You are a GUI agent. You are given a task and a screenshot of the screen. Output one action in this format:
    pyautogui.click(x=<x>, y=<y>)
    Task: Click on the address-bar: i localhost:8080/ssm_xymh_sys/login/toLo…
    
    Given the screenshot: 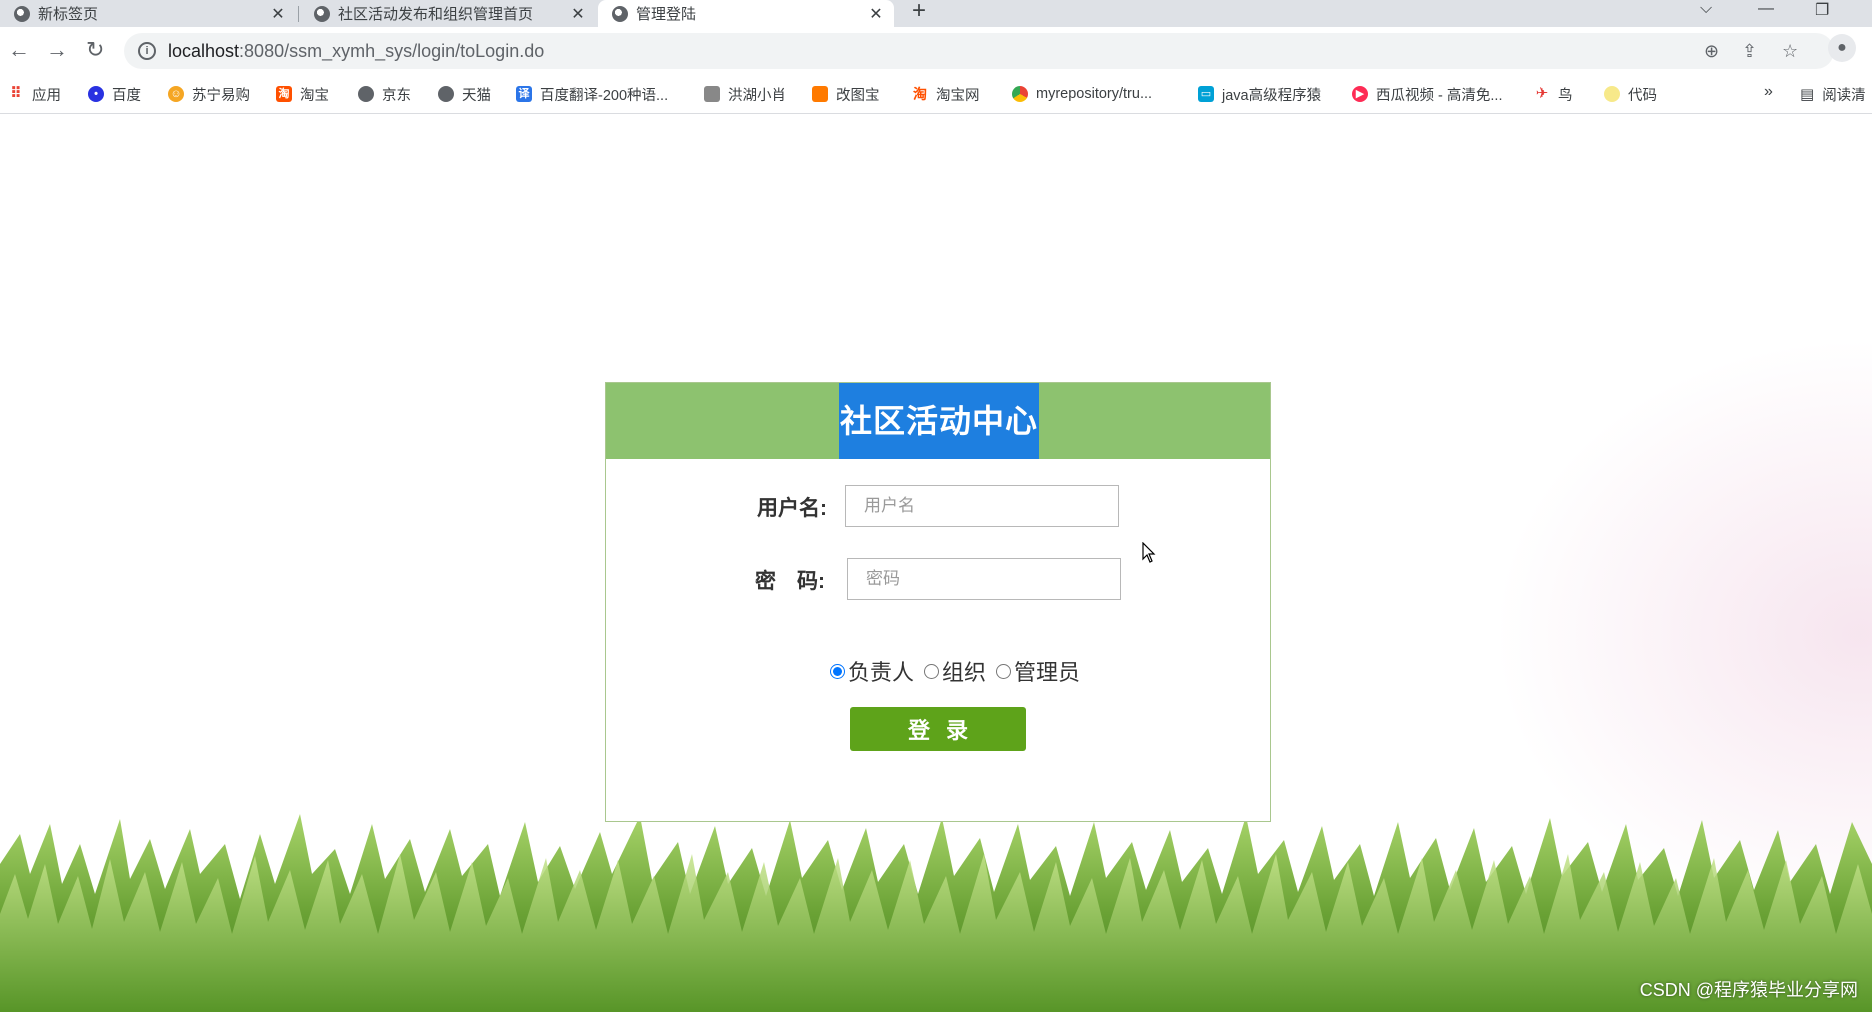 What is the action you would take?
    pyautogui.click(x=979, y=51)
    